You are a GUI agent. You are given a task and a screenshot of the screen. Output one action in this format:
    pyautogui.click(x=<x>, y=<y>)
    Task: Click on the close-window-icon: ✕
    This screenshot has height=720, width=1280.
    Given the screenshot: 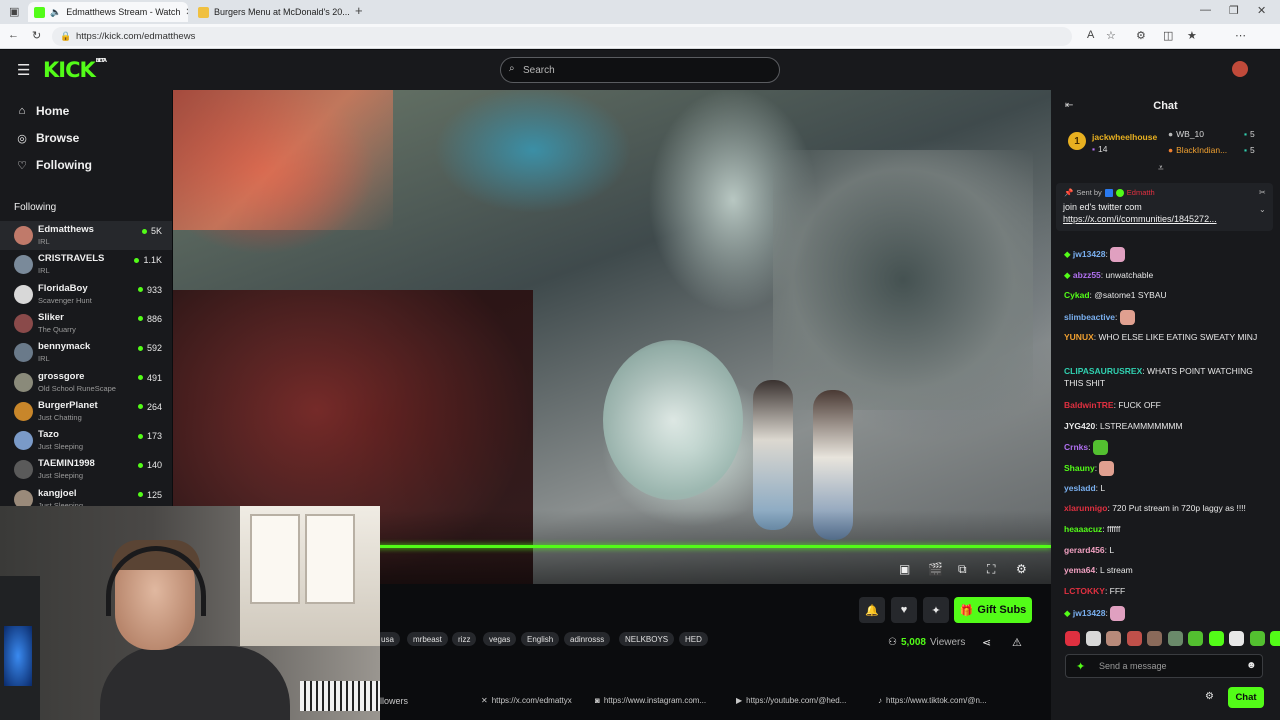 What is the action you would take?
    pyautogui.click(x=1261, y=10)
    